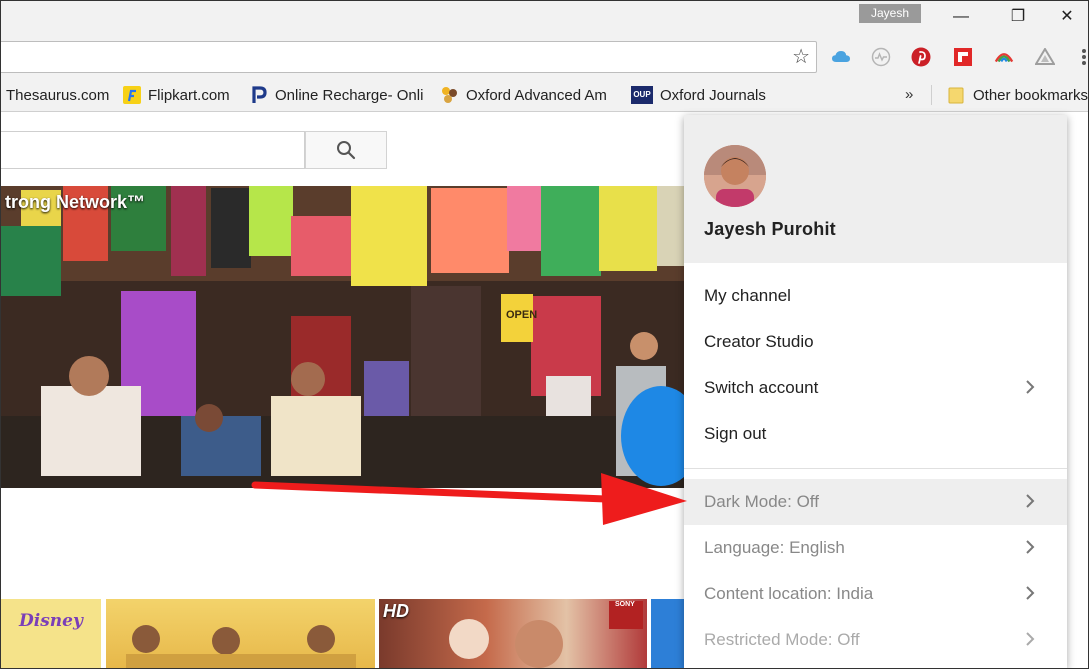  I want to click on video-thumbnail: Disney, so click(51, 633).